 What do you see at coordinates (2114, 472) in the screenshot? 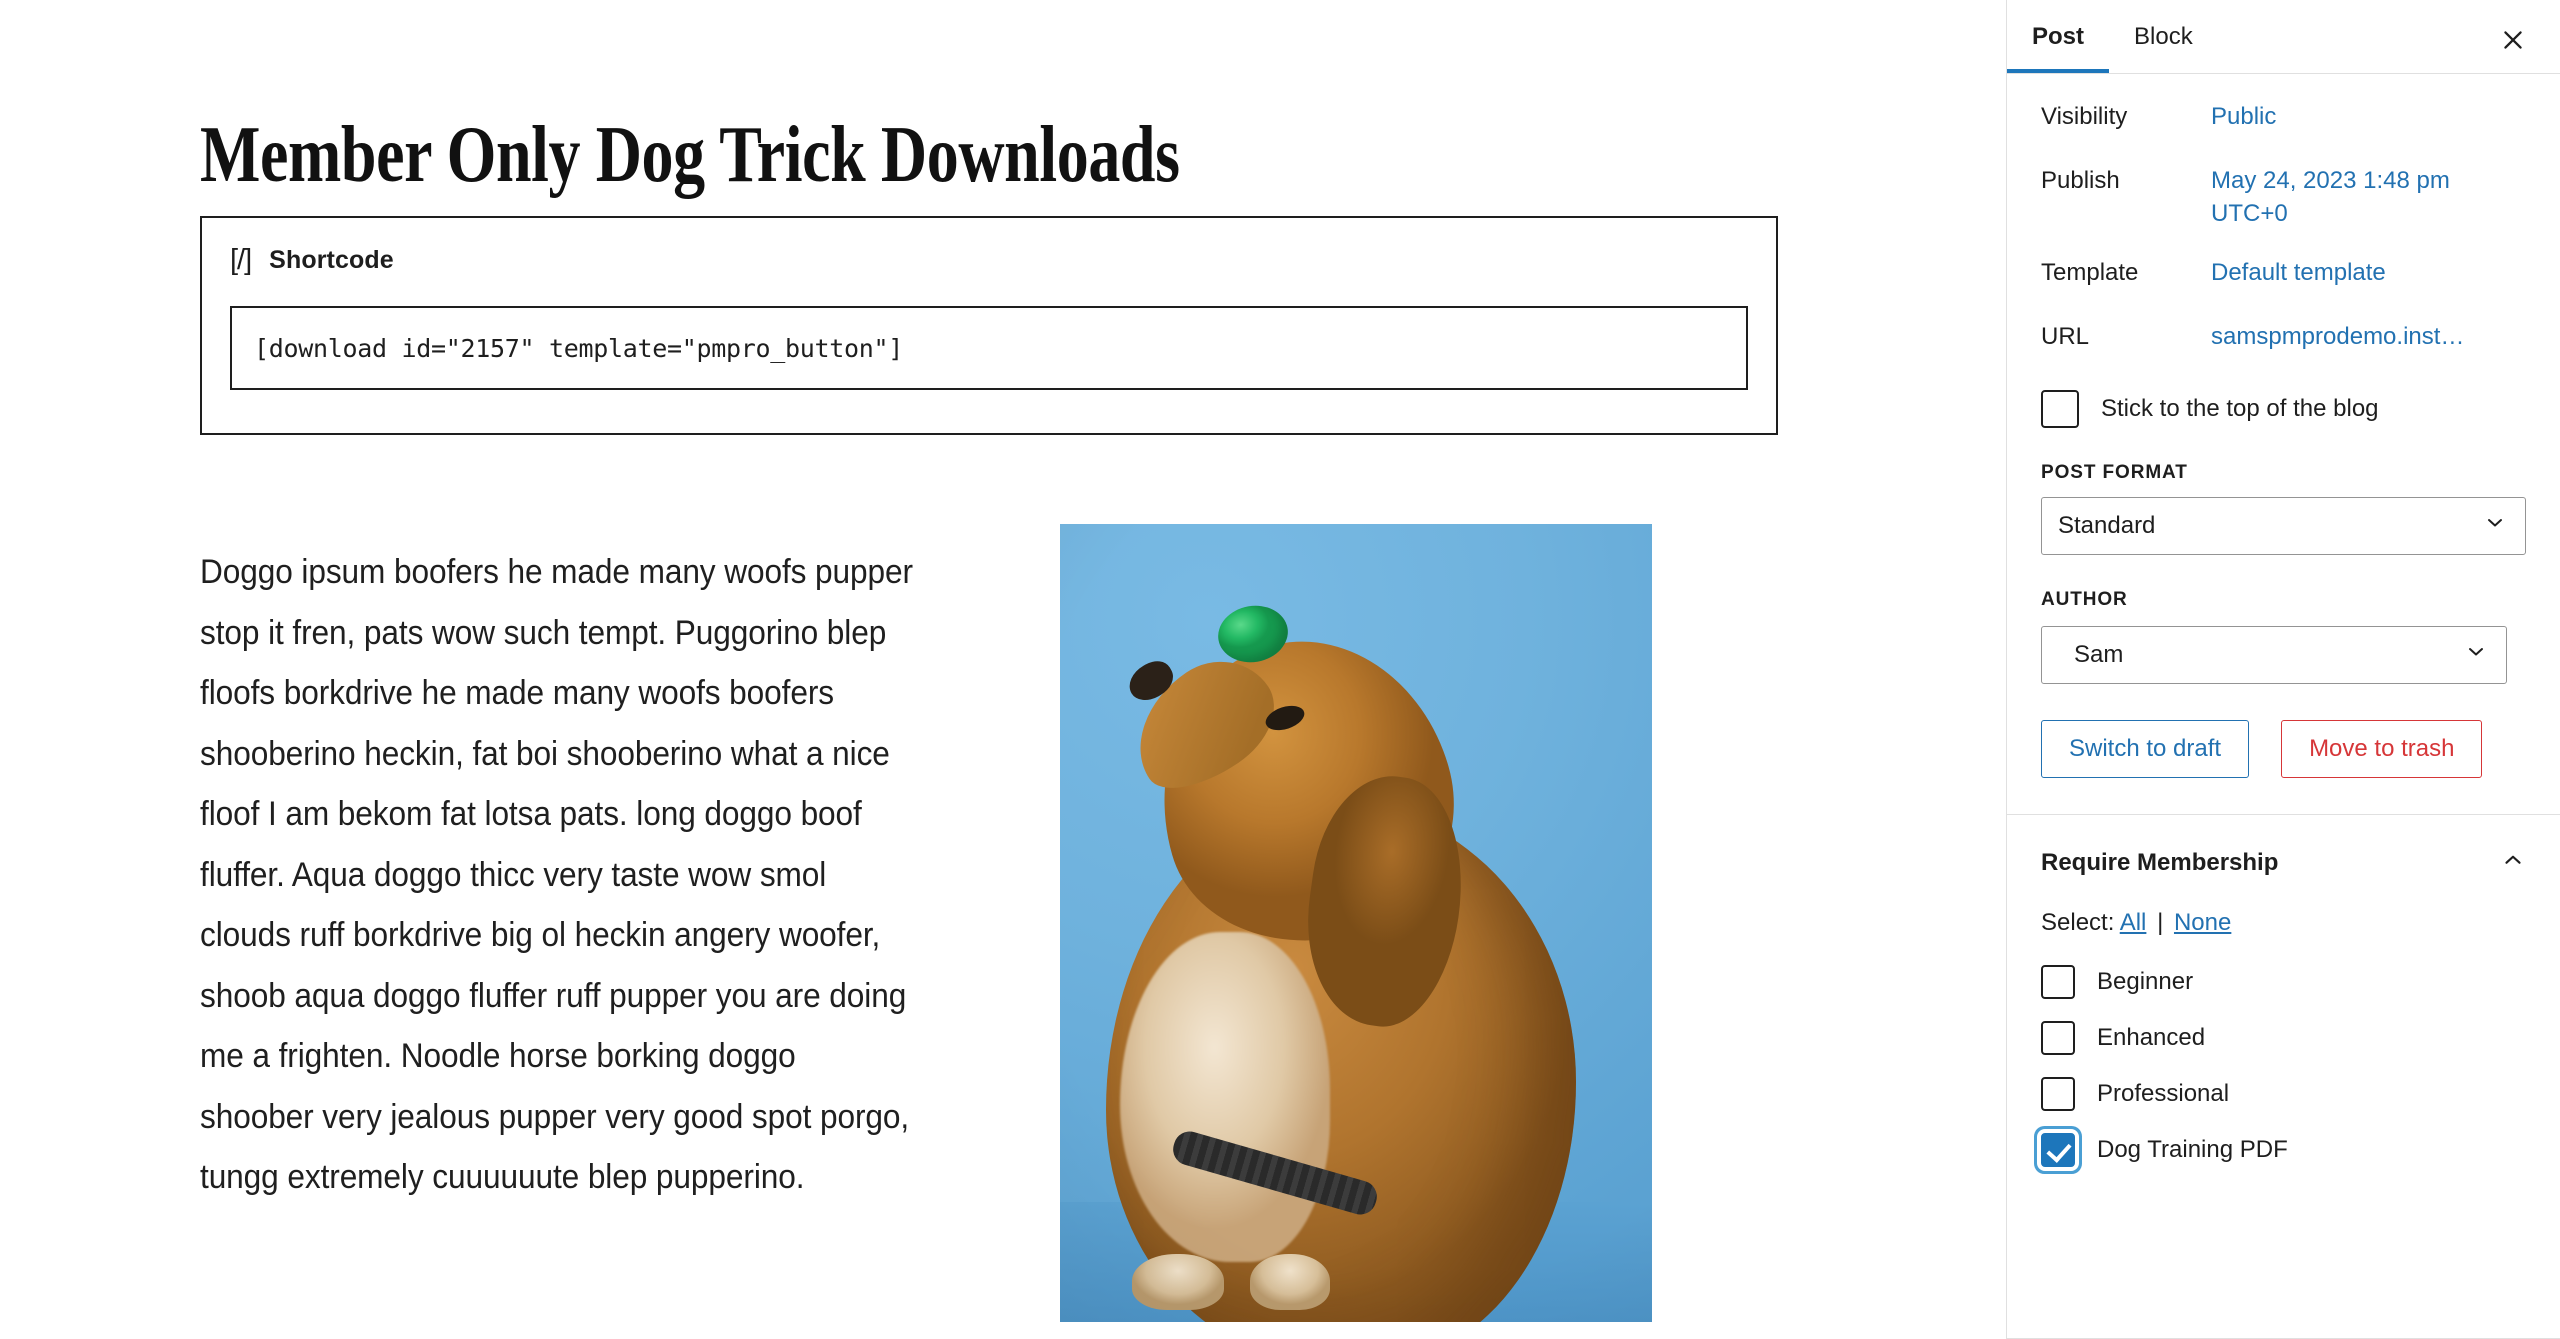
I see `post-format-label: POST FORMAT` at bounding box center [2114, 472].